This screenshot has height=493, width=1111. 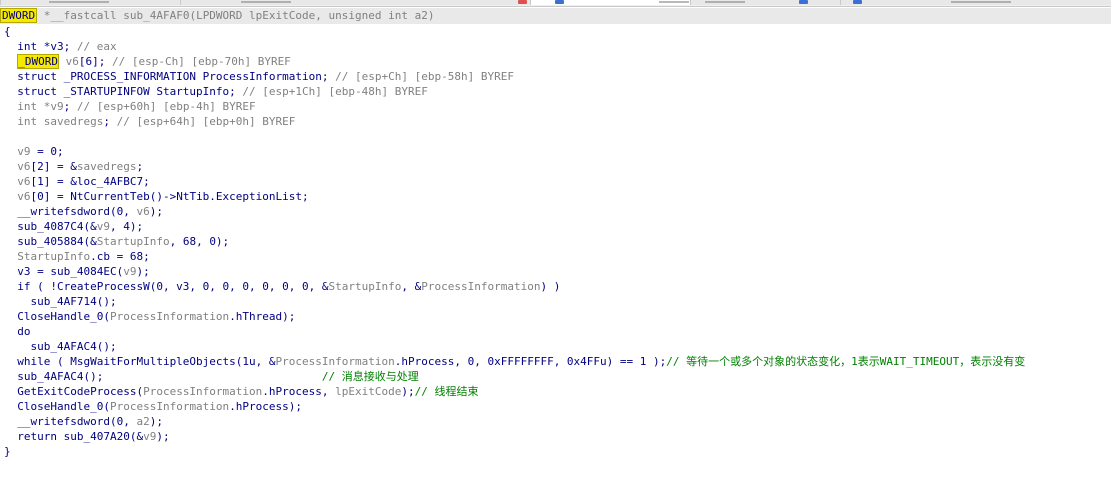 What do you see at coordinates (86, 436) in the screenshot?
I see `code-line: return sub_407A20(&v9);` at bounding box center [86, 436].